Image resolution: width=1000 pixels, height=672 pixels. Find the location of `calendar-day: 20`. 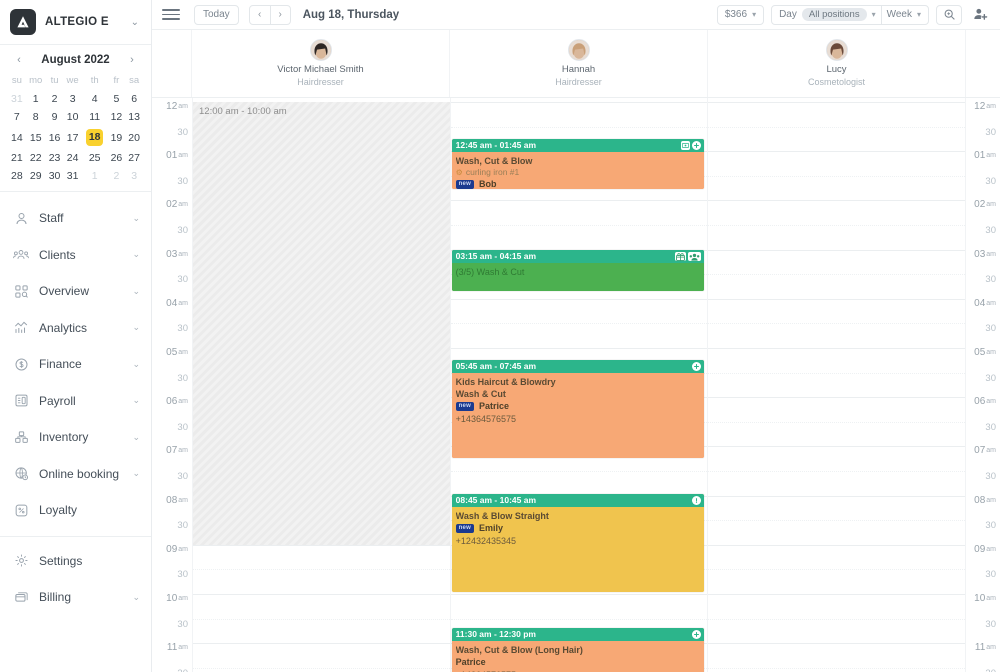

calendar-day: 20 is located at coordinates (134, 137).